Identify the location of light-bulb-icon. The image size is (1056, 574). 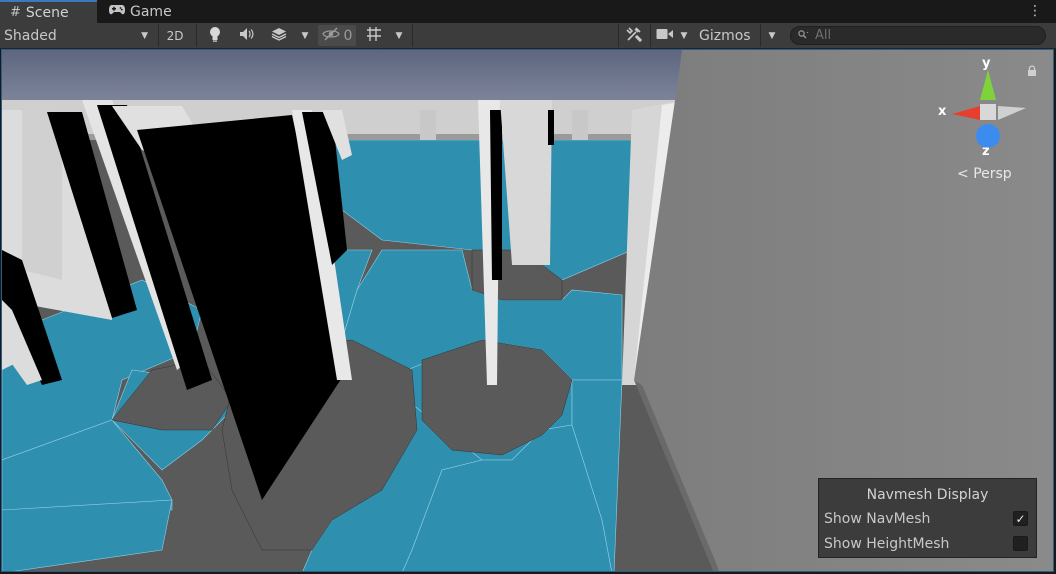
(215, 36).